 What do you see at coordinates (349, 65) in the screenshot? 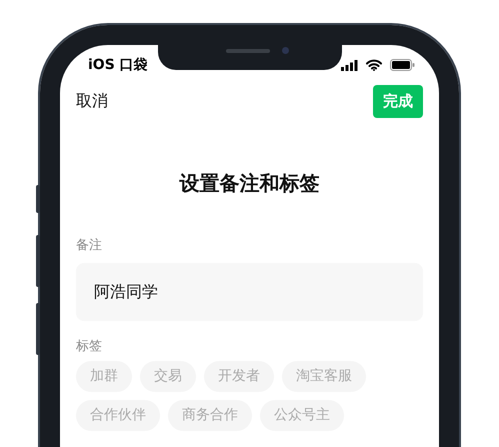
I see `signal-icon` at bounding box center [349, 65].